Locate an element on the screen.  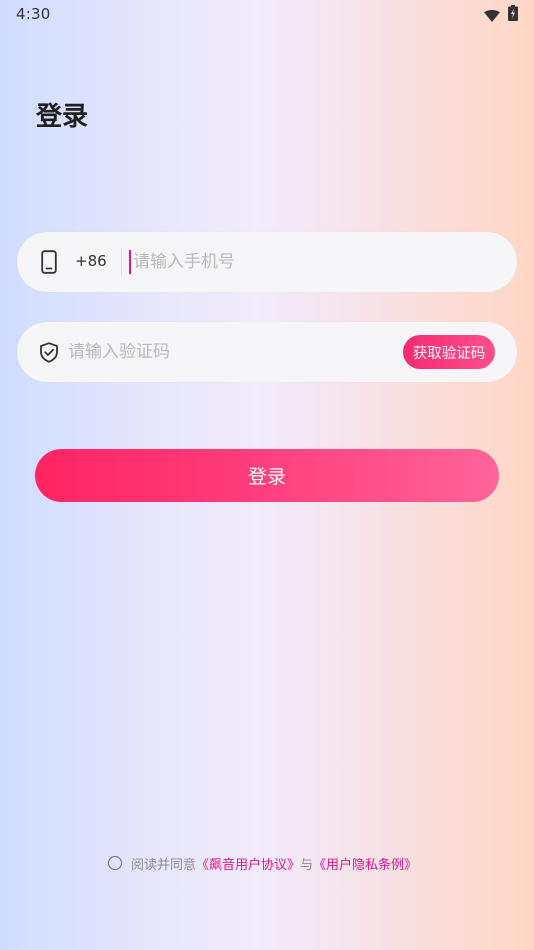
code-field: 获取验证码 is located at coordinates (267, 352).